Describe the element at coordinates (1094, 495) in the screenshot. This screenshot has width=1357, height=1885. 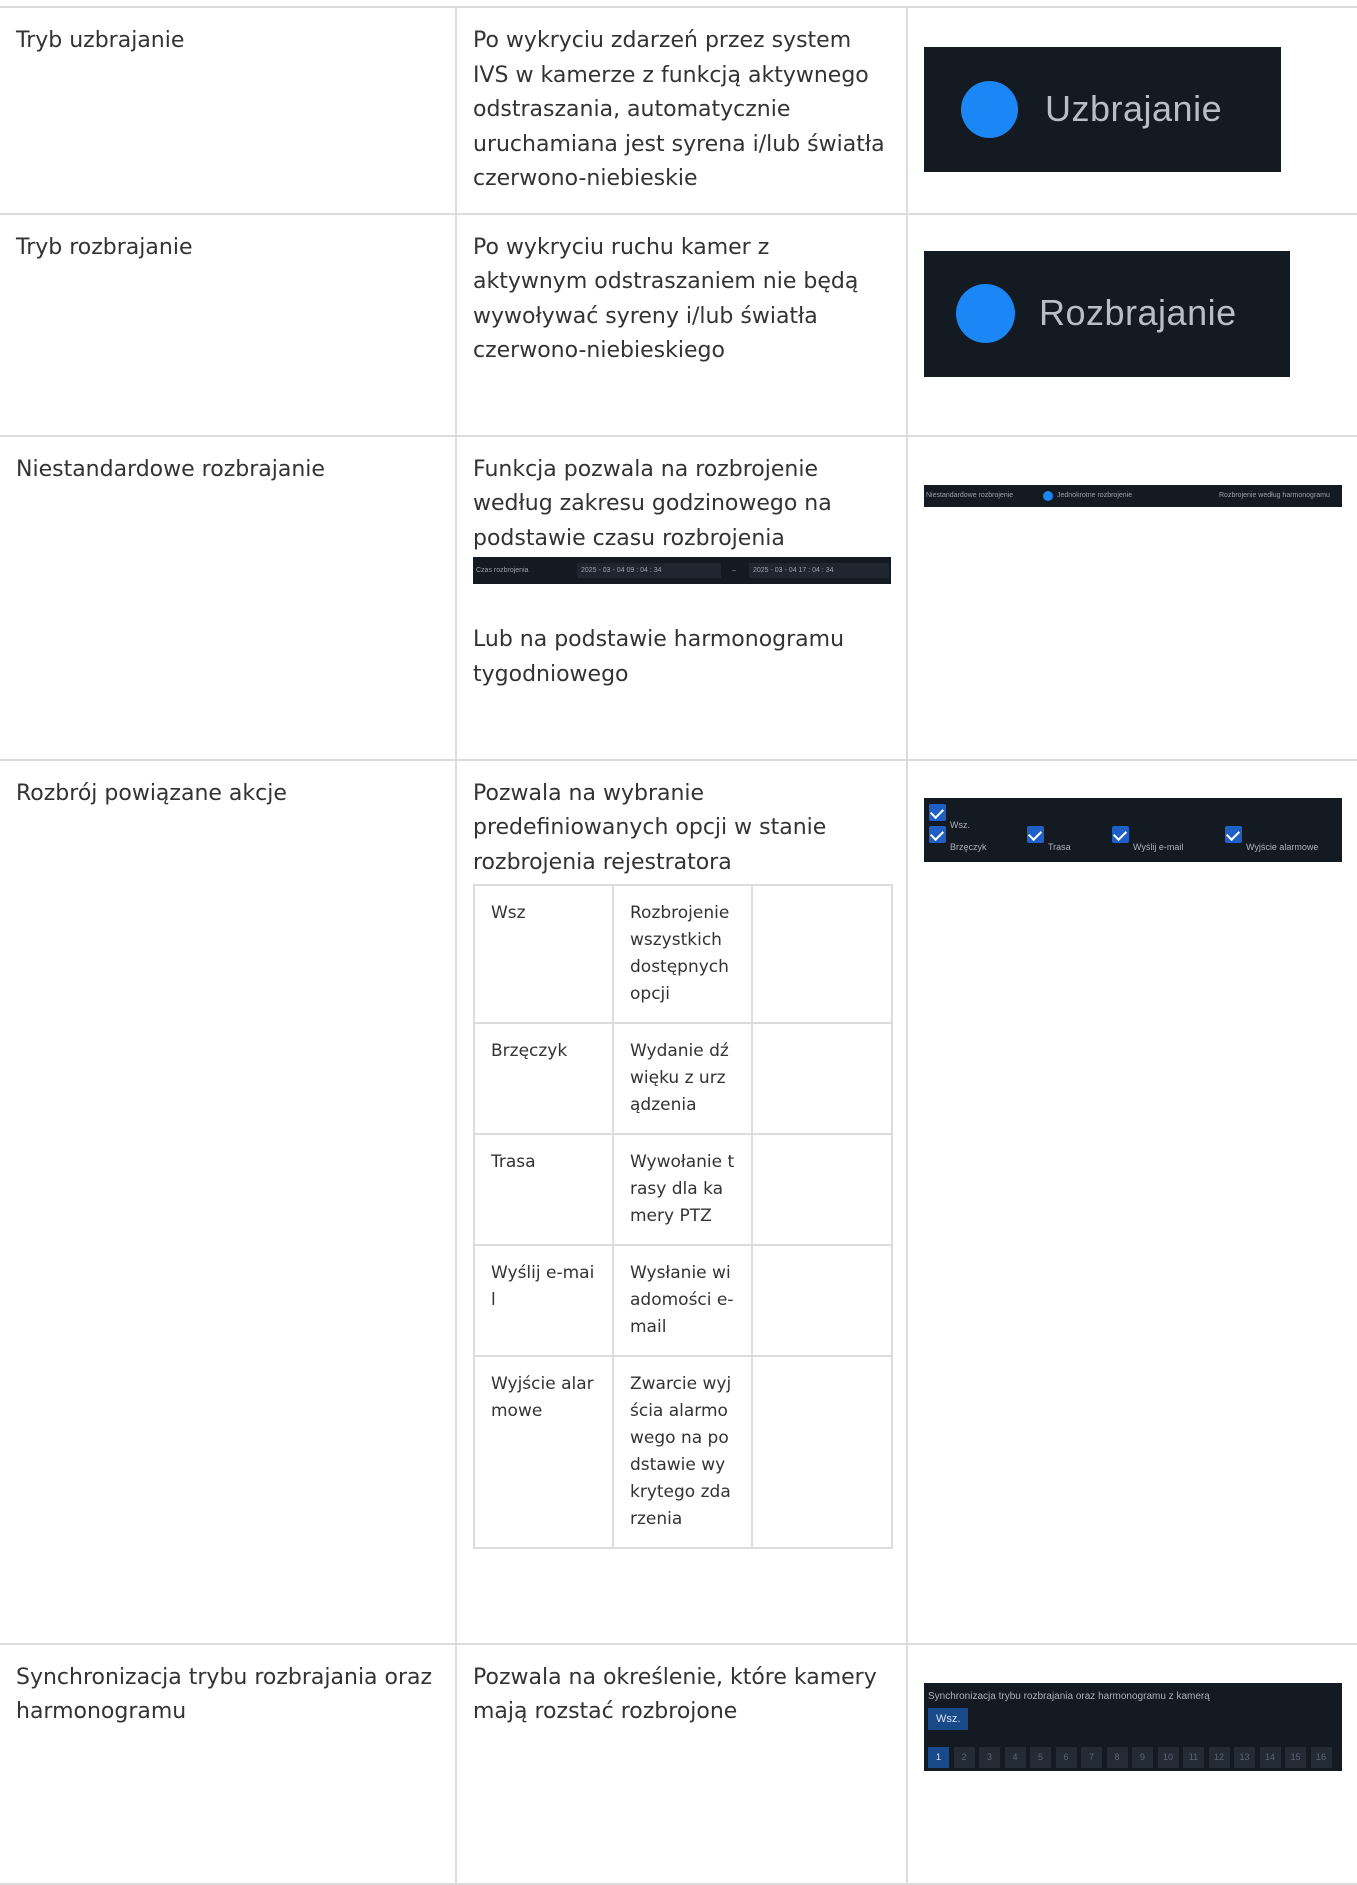
I see `radio-option-once: Jednokrotne rozbrojenie` at that location.